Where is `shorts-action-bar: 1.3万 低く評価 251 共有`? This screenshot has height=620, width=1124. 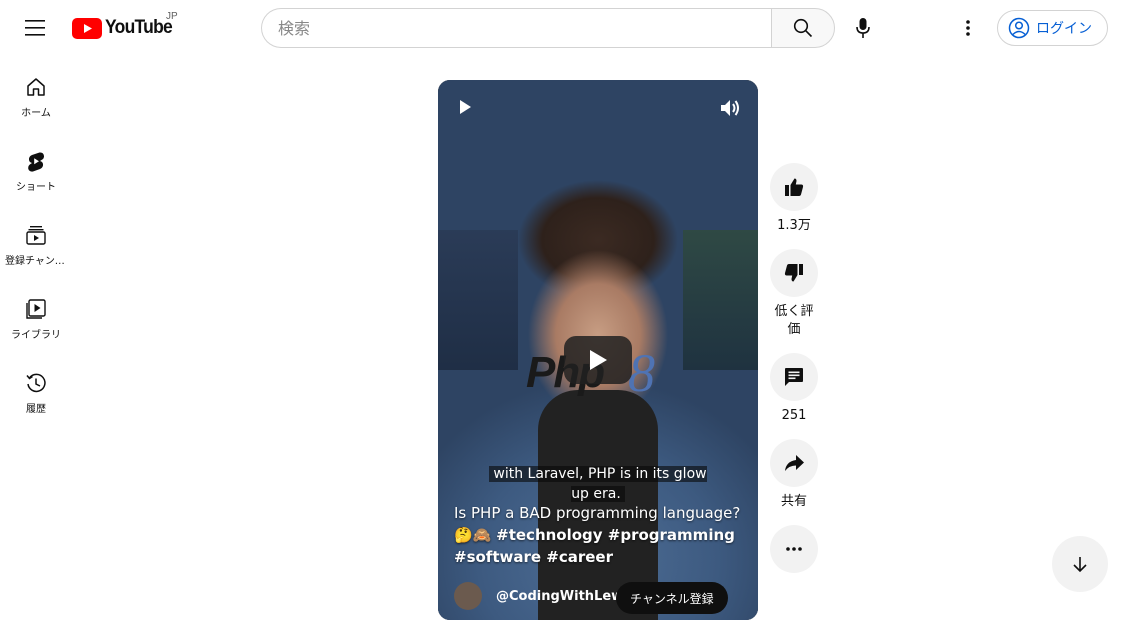
shorts-action-bar: 1.3万 低く評価 251 共有 is located at coordinates (794, 375).